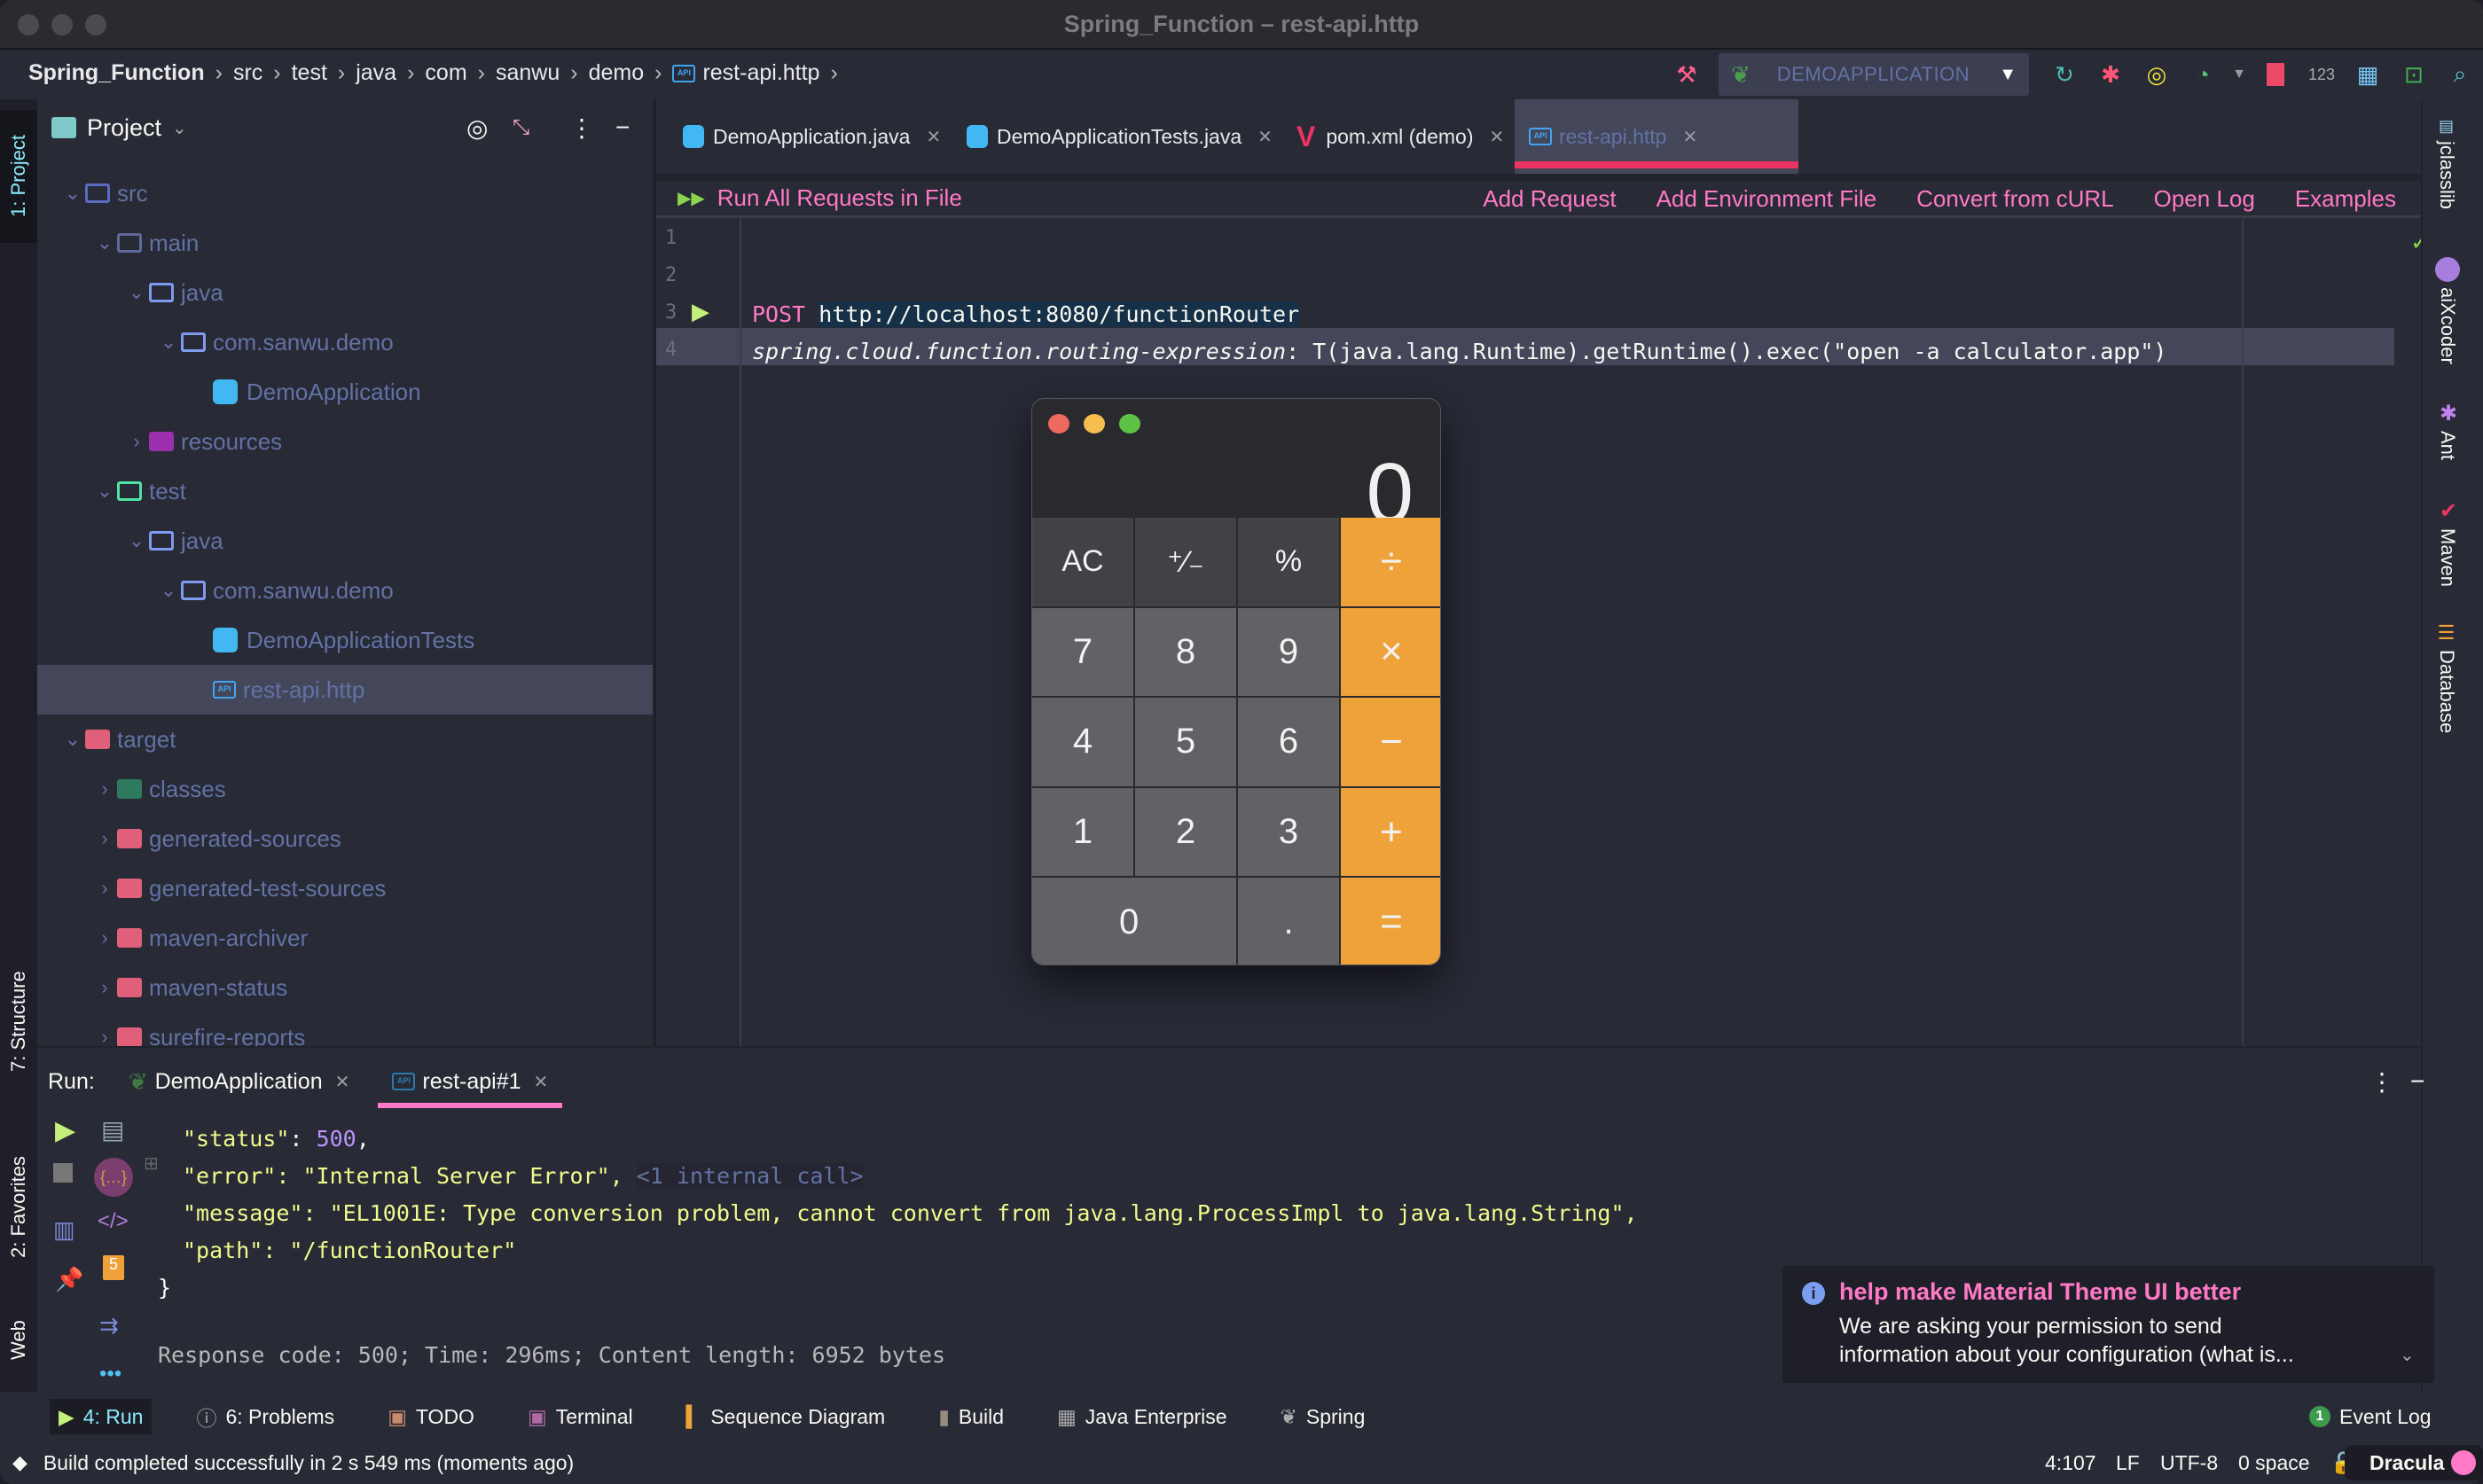  Describe the element at coordinates (1767, 199) in the screenshot. I see `add-environment-file-link: Add Environment File` at that location.